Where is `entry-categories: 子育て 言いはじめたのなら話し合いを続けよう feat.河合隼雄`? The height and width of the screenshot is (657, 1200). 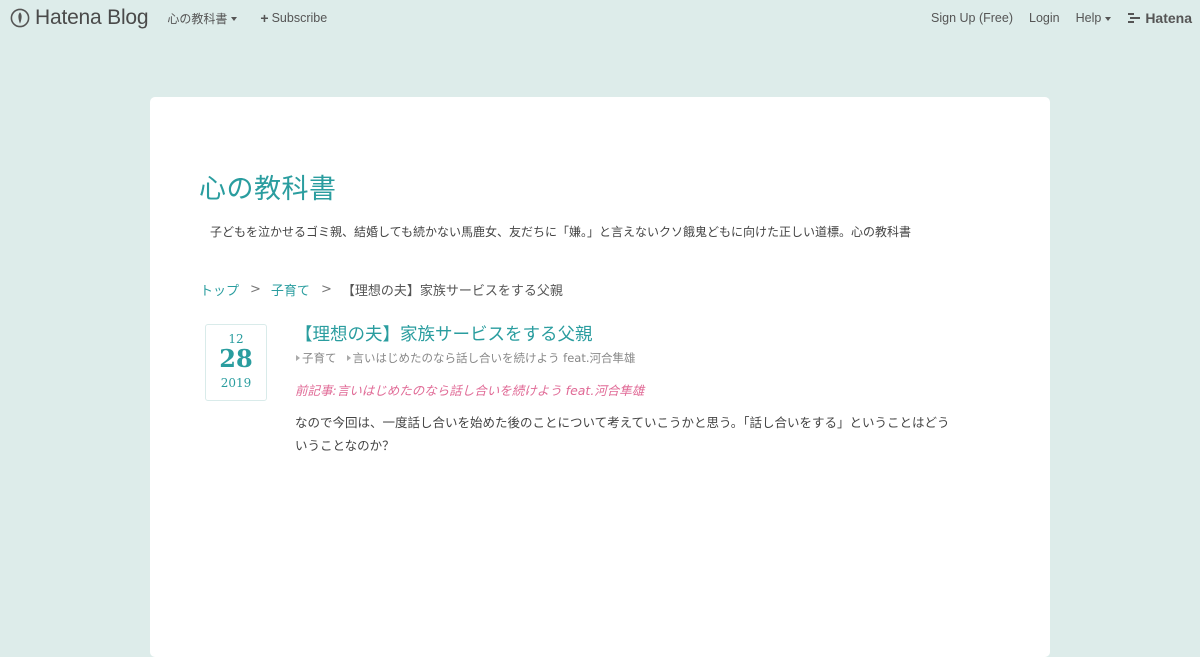
entry-categories: 子育て 言いはじめたのなら話し合いを続けよう feat.河合隼雄 is located at coordinates (471, 358).